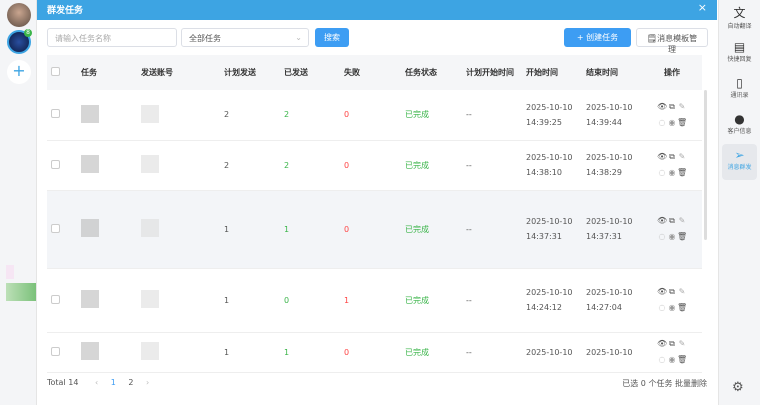 This screenshot has height=413, width=760. I want to click on label: 客户信息, so click(739, 131).